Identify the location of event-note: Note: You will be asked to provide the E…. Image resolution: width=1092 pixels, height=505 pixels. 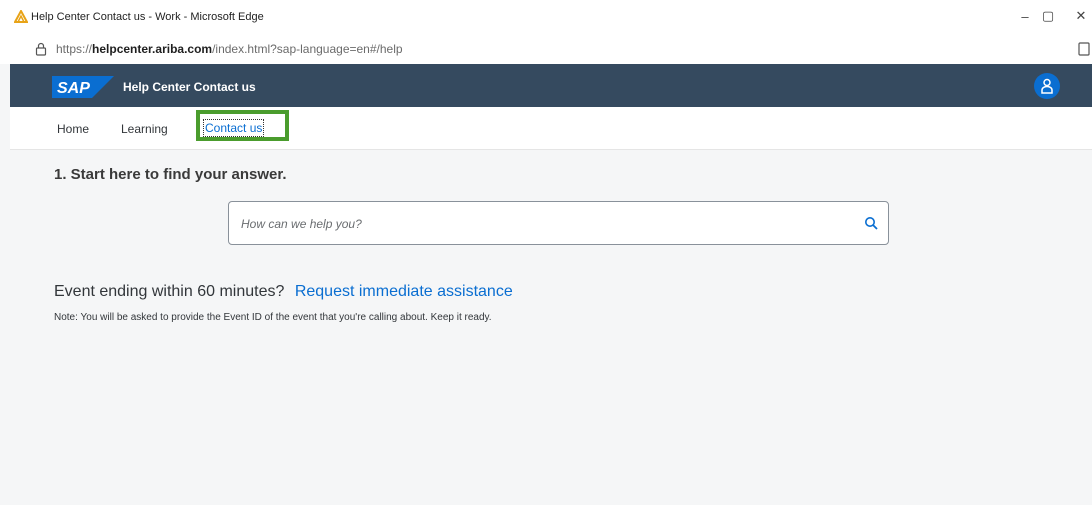
(273, 317).